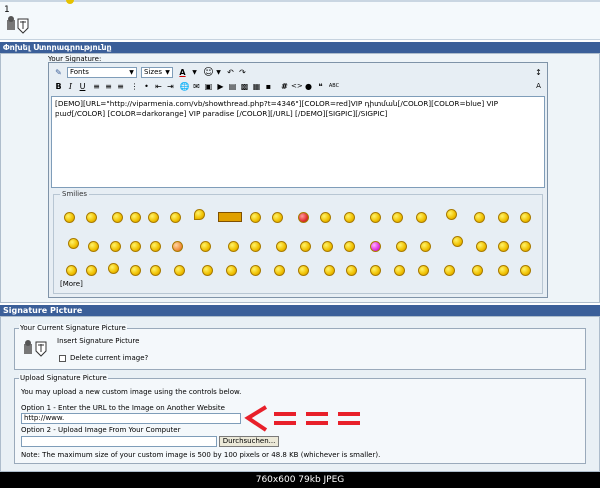 This screenshot has width=600, height=488. What do you see at coordinates (220, 86) in the screenshot?
I see `video-icon: ▶` at bounding box center [220, 86].